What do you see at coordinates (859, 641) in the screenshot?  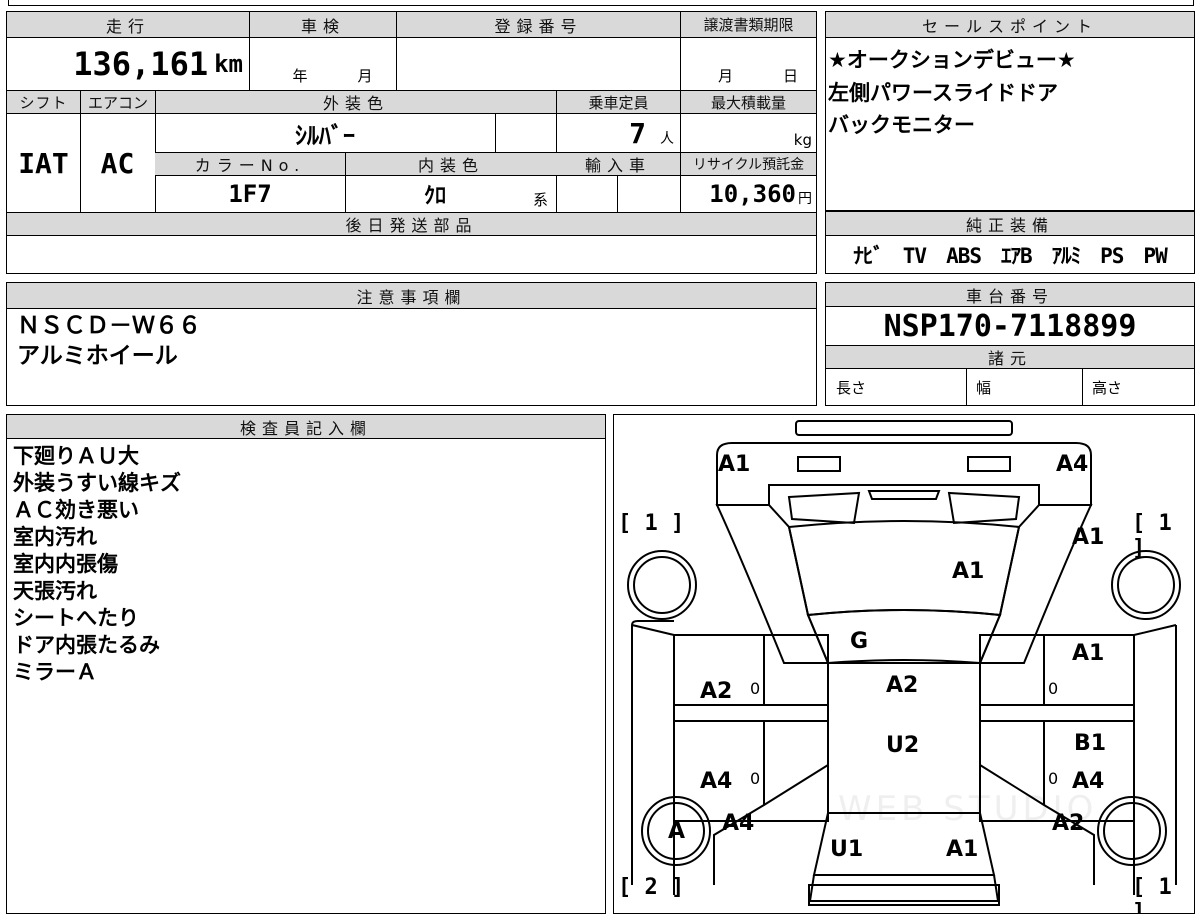 I see `mark-windshield: G` at bounding box center [859, 641].